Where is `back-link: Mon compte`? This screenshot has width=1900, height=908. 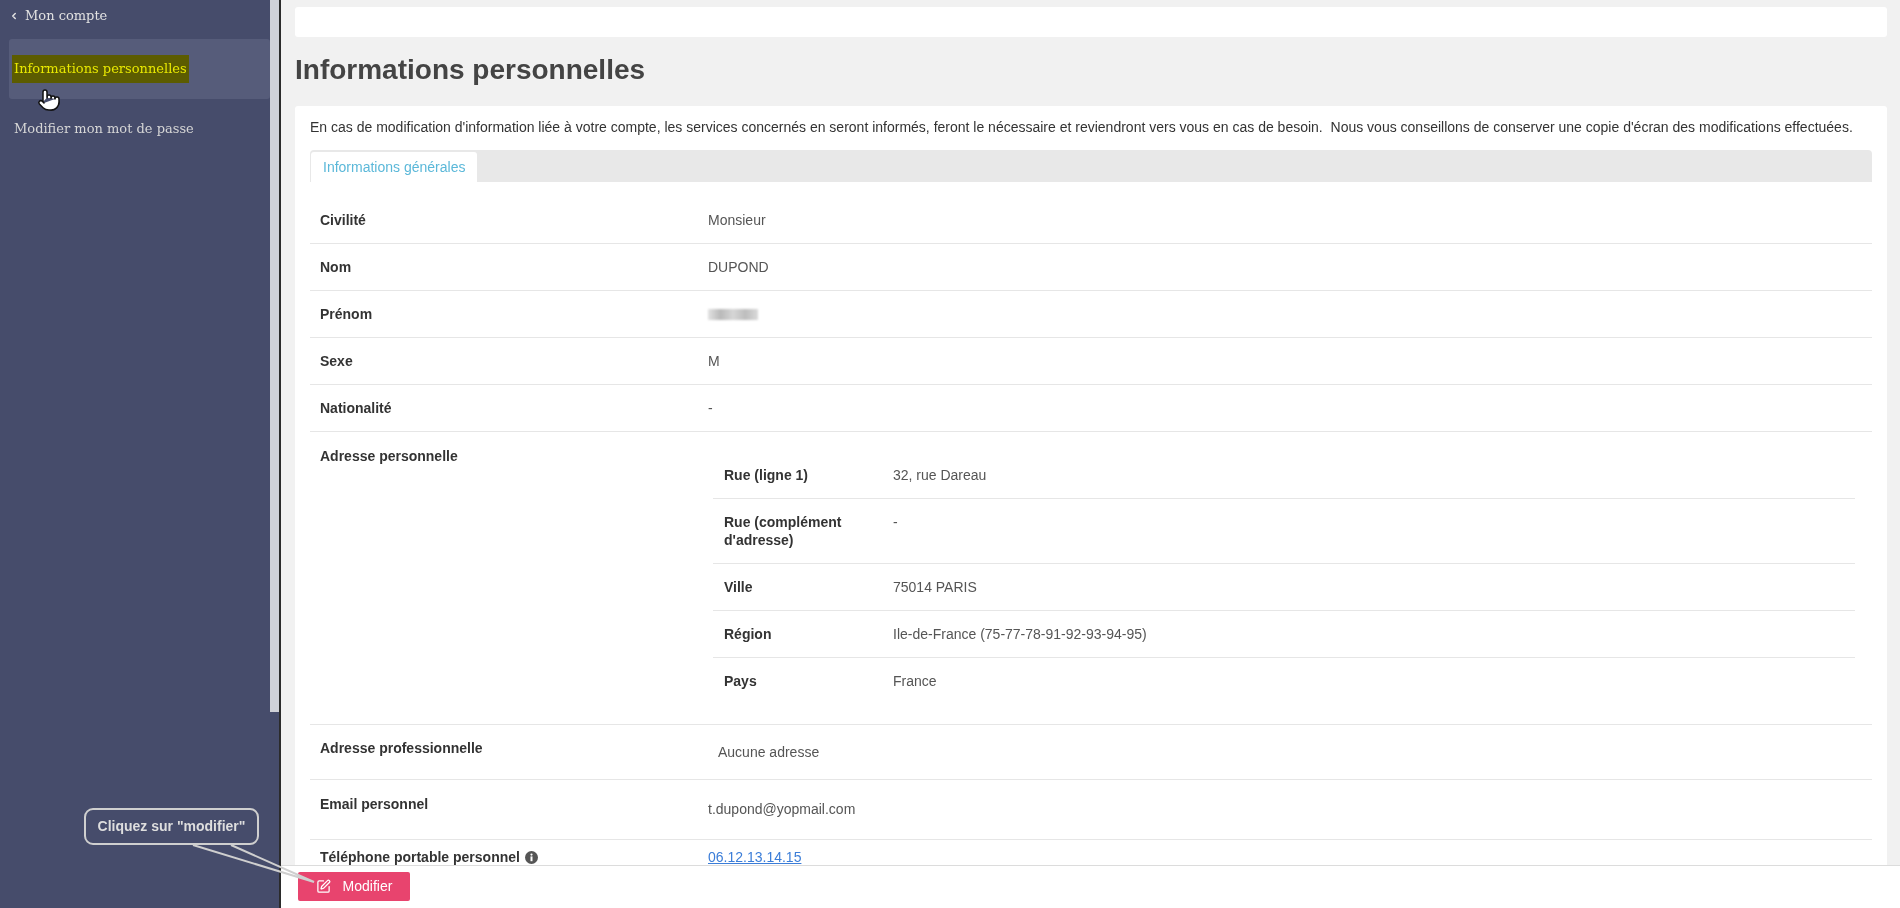
back-link: Mon compte is located at coordinates (58, 16).